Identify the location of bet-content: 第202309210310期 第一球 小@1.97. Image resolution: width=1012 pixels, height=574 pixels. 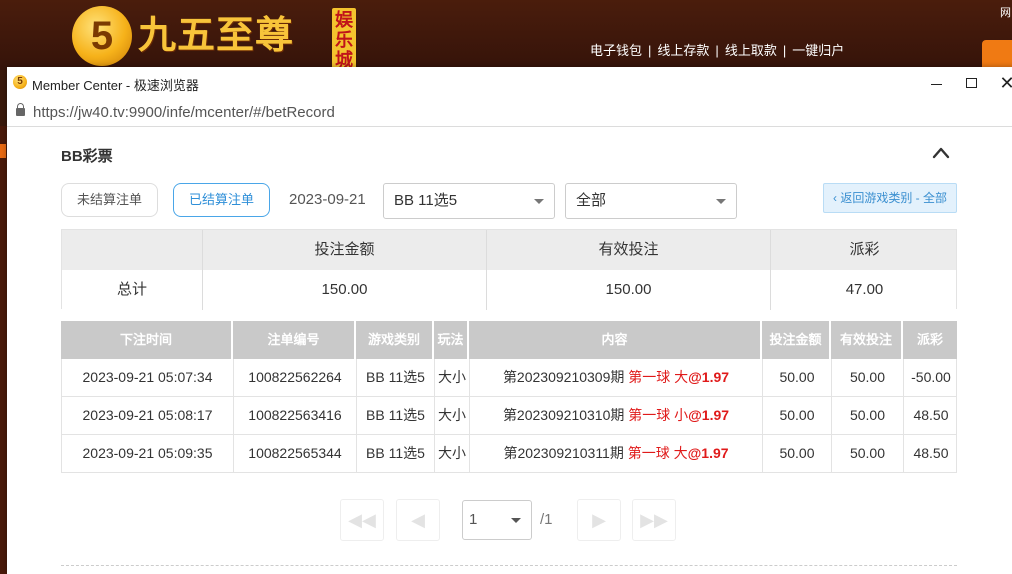
(616, 415).